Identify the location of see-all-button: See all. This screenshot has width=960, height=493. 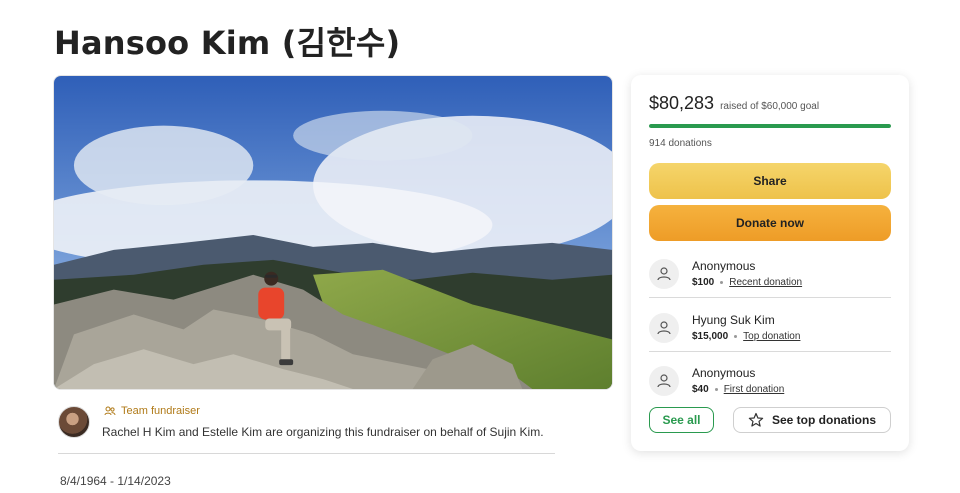
(681, 420).